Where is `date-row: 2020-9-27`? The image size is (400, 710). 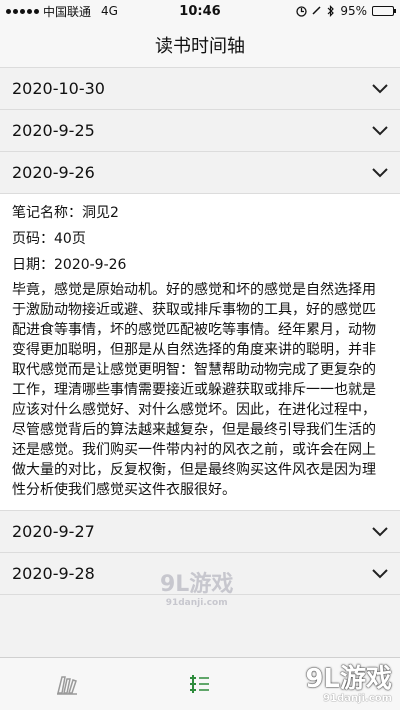
date-row: 2020-9-27 is located at coordinates (200, 532).